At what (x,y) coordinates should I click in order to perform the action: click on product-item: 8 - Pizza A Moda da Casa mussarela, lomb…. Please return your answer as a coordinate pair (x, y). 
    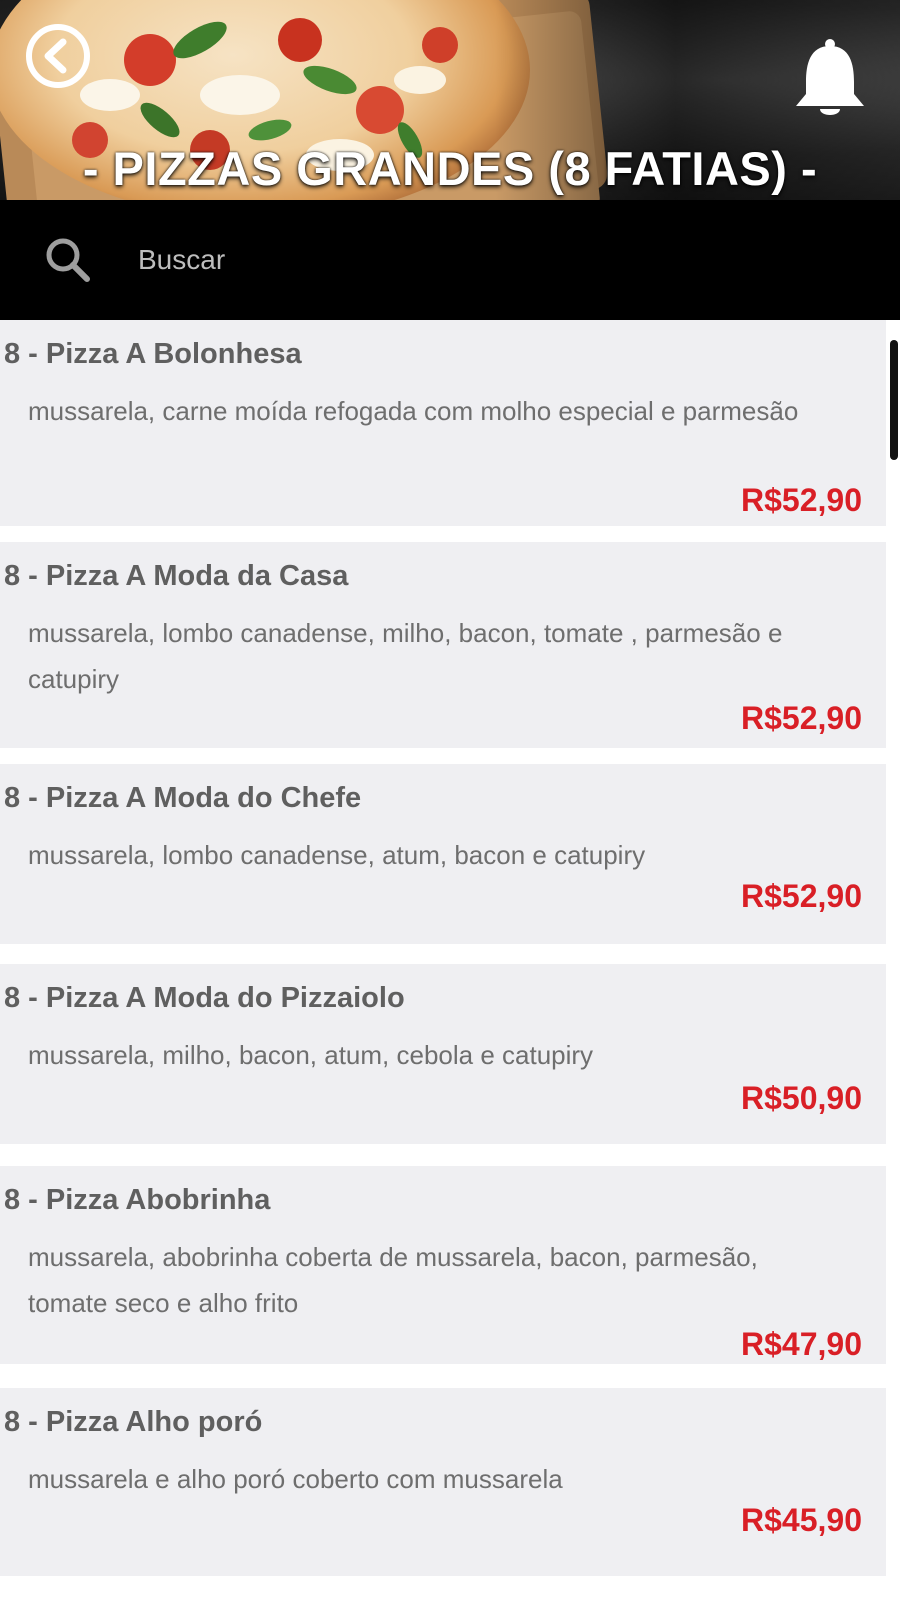
    Looking at the image, I should click on (443, 645).